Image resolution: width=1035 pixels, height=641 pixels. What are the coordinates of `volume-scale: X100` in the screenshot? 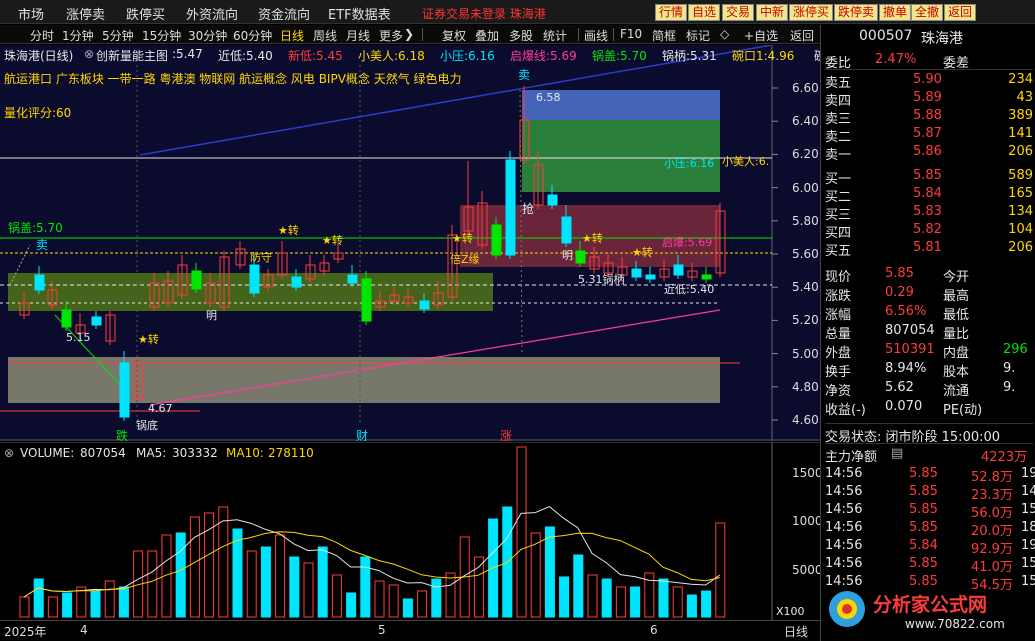 It's located at (790, 611).